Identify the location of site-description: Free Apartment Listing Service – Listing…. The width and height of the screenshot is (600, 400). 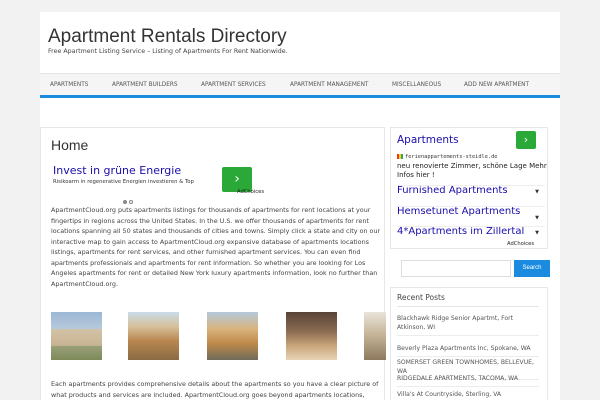
(168, 51).